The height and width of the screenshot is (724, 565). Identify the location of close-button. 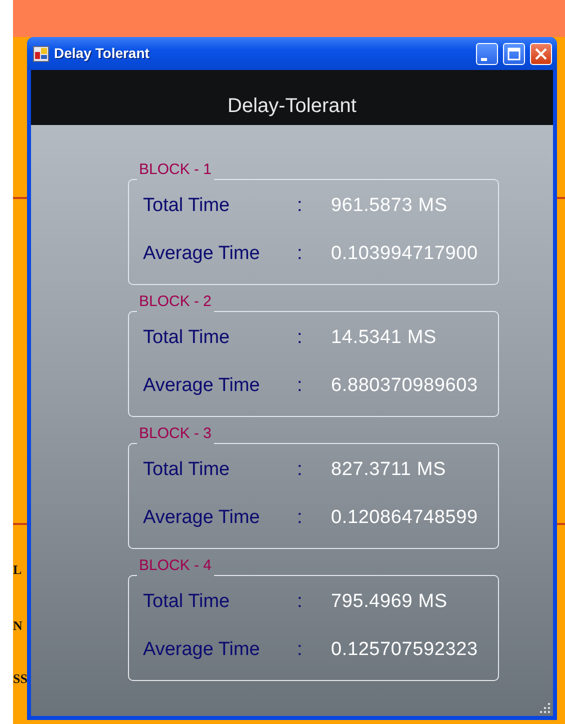
(541, 53).